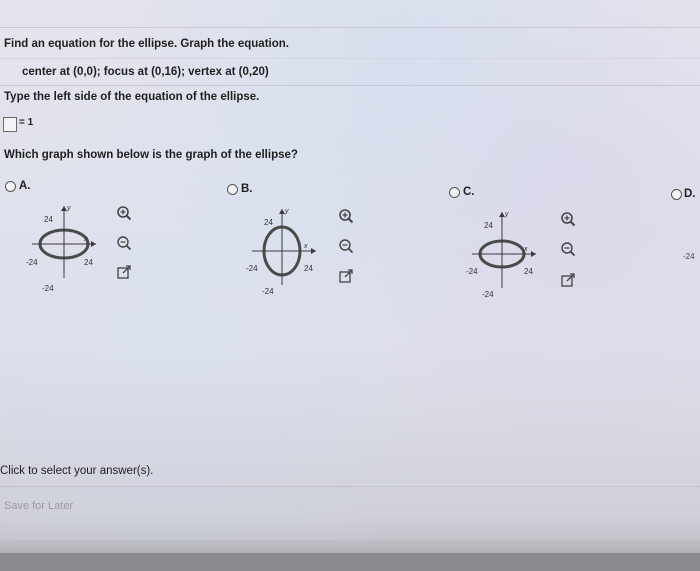 The image size is (700, 571). What do you see at coordinates (26, 122) in the screenshot?
I see `equation-suffix: = 1` at bounding box center [26, 122].